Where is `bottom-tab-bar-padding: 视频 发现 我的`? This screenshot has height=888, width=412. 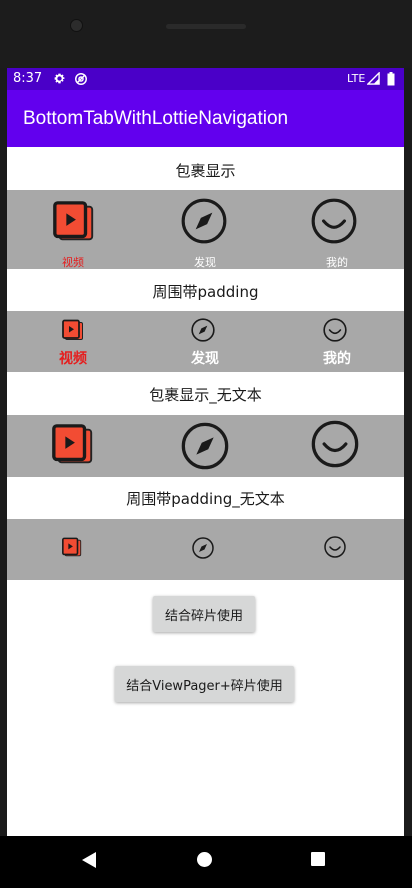
bottom-tab-bar-padding: 视频 发现 我的 is located at coordinates (205, 341).